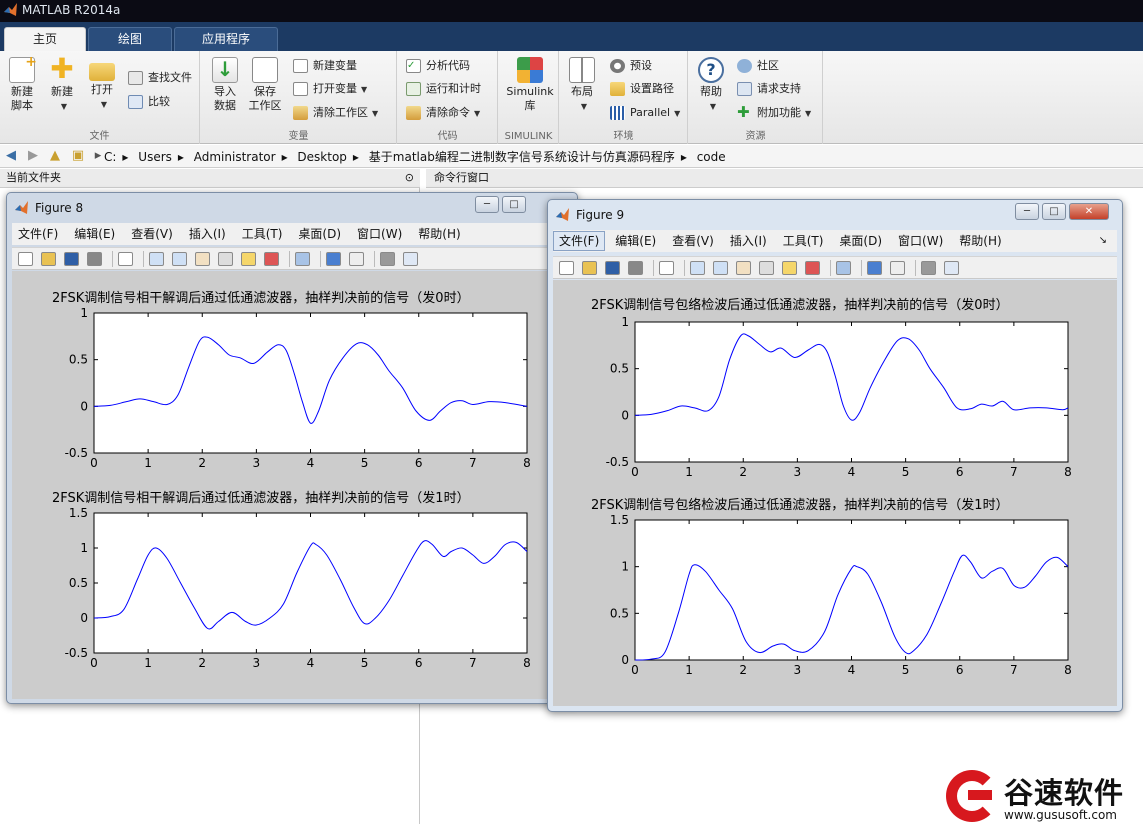 The width and height of the screenshot is (1143, 824). What do you see at coordinates (1103, 241) in the screenshot?
I see `menu-overflow-icon: ↘` at bounding box center [1103, 241].